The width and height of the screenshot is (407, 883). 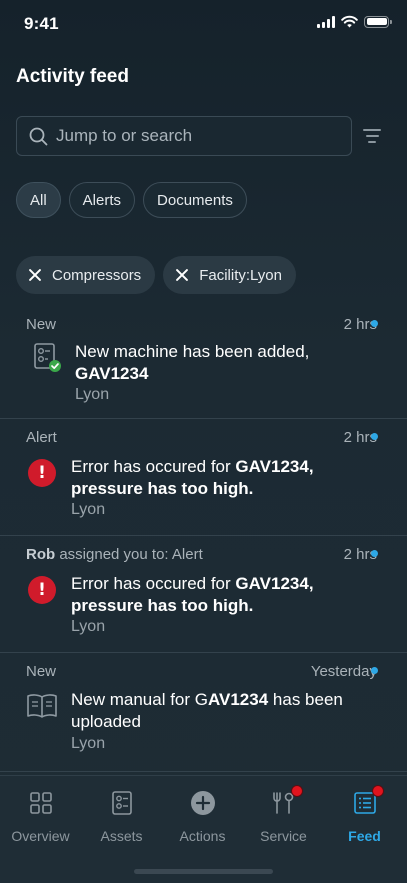 What do you see at coordinates (42, 708) in the screenshot?
I see `manual-book-icon` at bounding box center [42, 708].